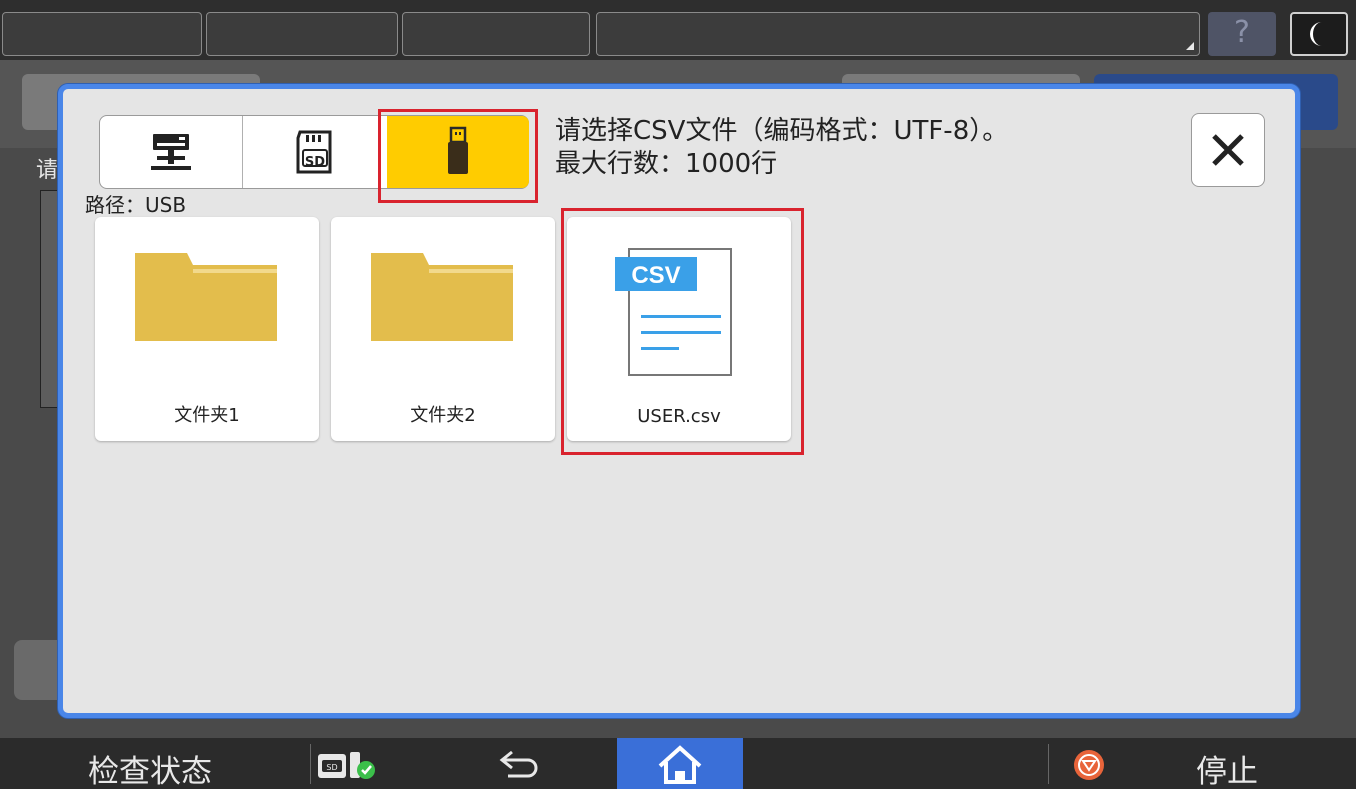 The height and width of the screenshot is (789, 1356). I want to click on instruction-text: 请选择CSV文件（编码格式：UTF-8）。 最大行数：1000行, so click(781, 148).